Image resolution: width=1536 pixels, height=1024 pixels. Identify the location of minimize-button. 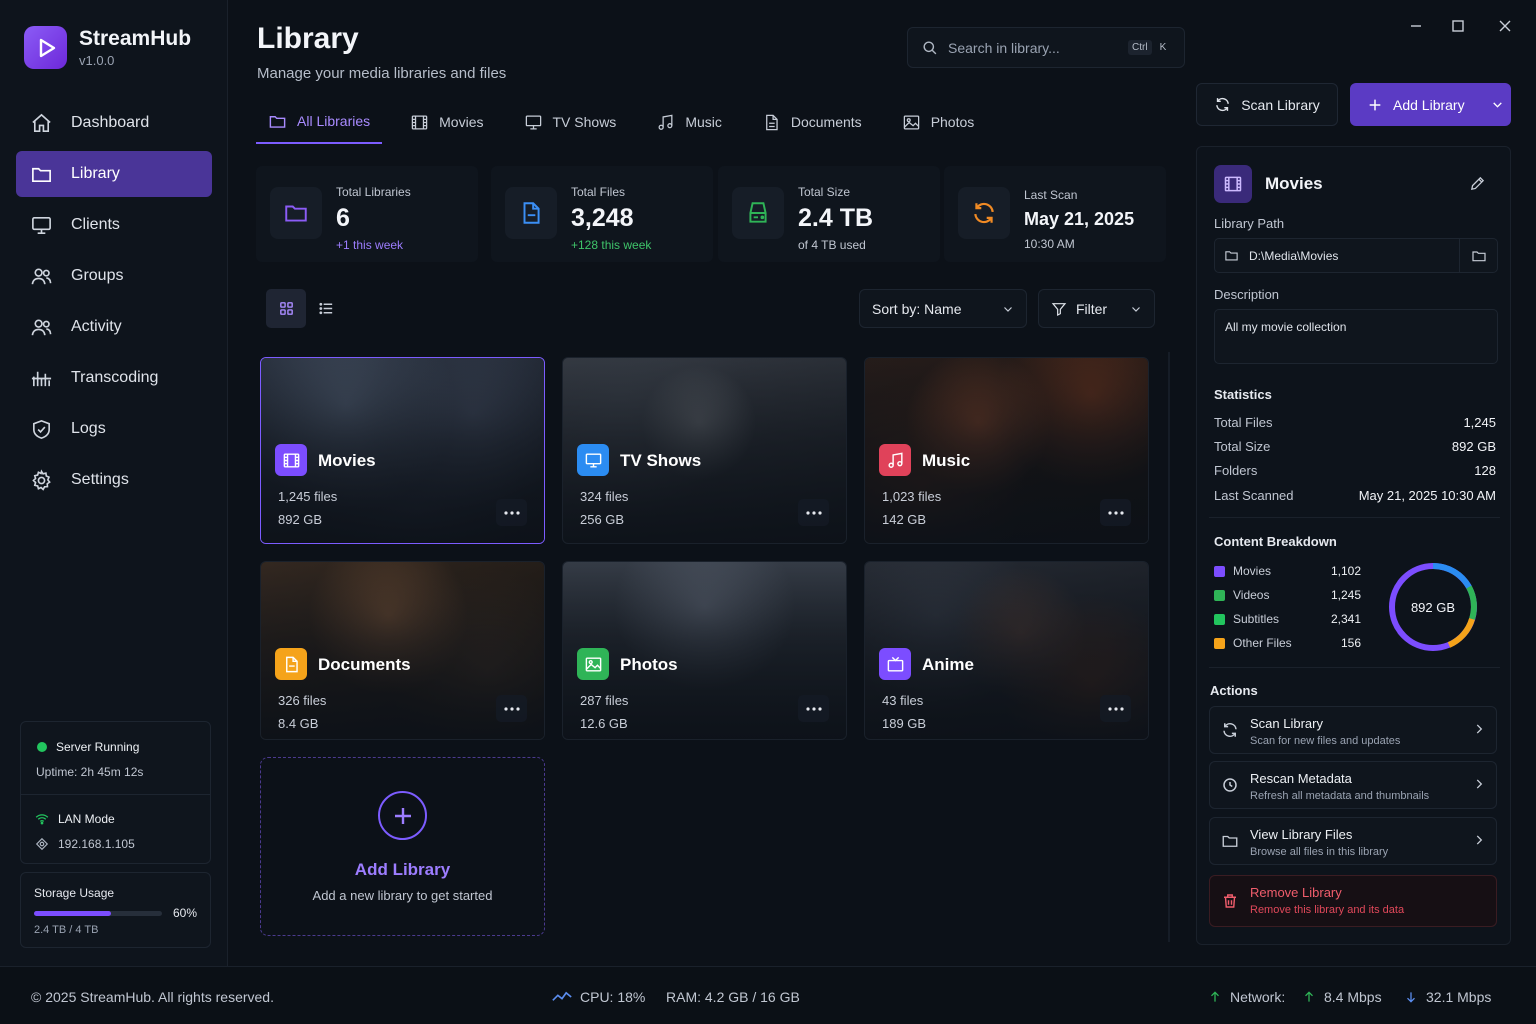
(1416, 26).